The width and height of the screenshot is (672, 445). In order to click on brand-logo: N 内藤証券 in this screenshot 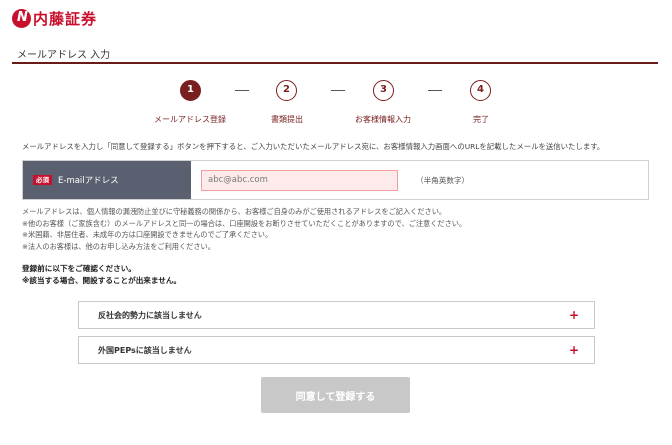, I will do `click(54, 18)`.